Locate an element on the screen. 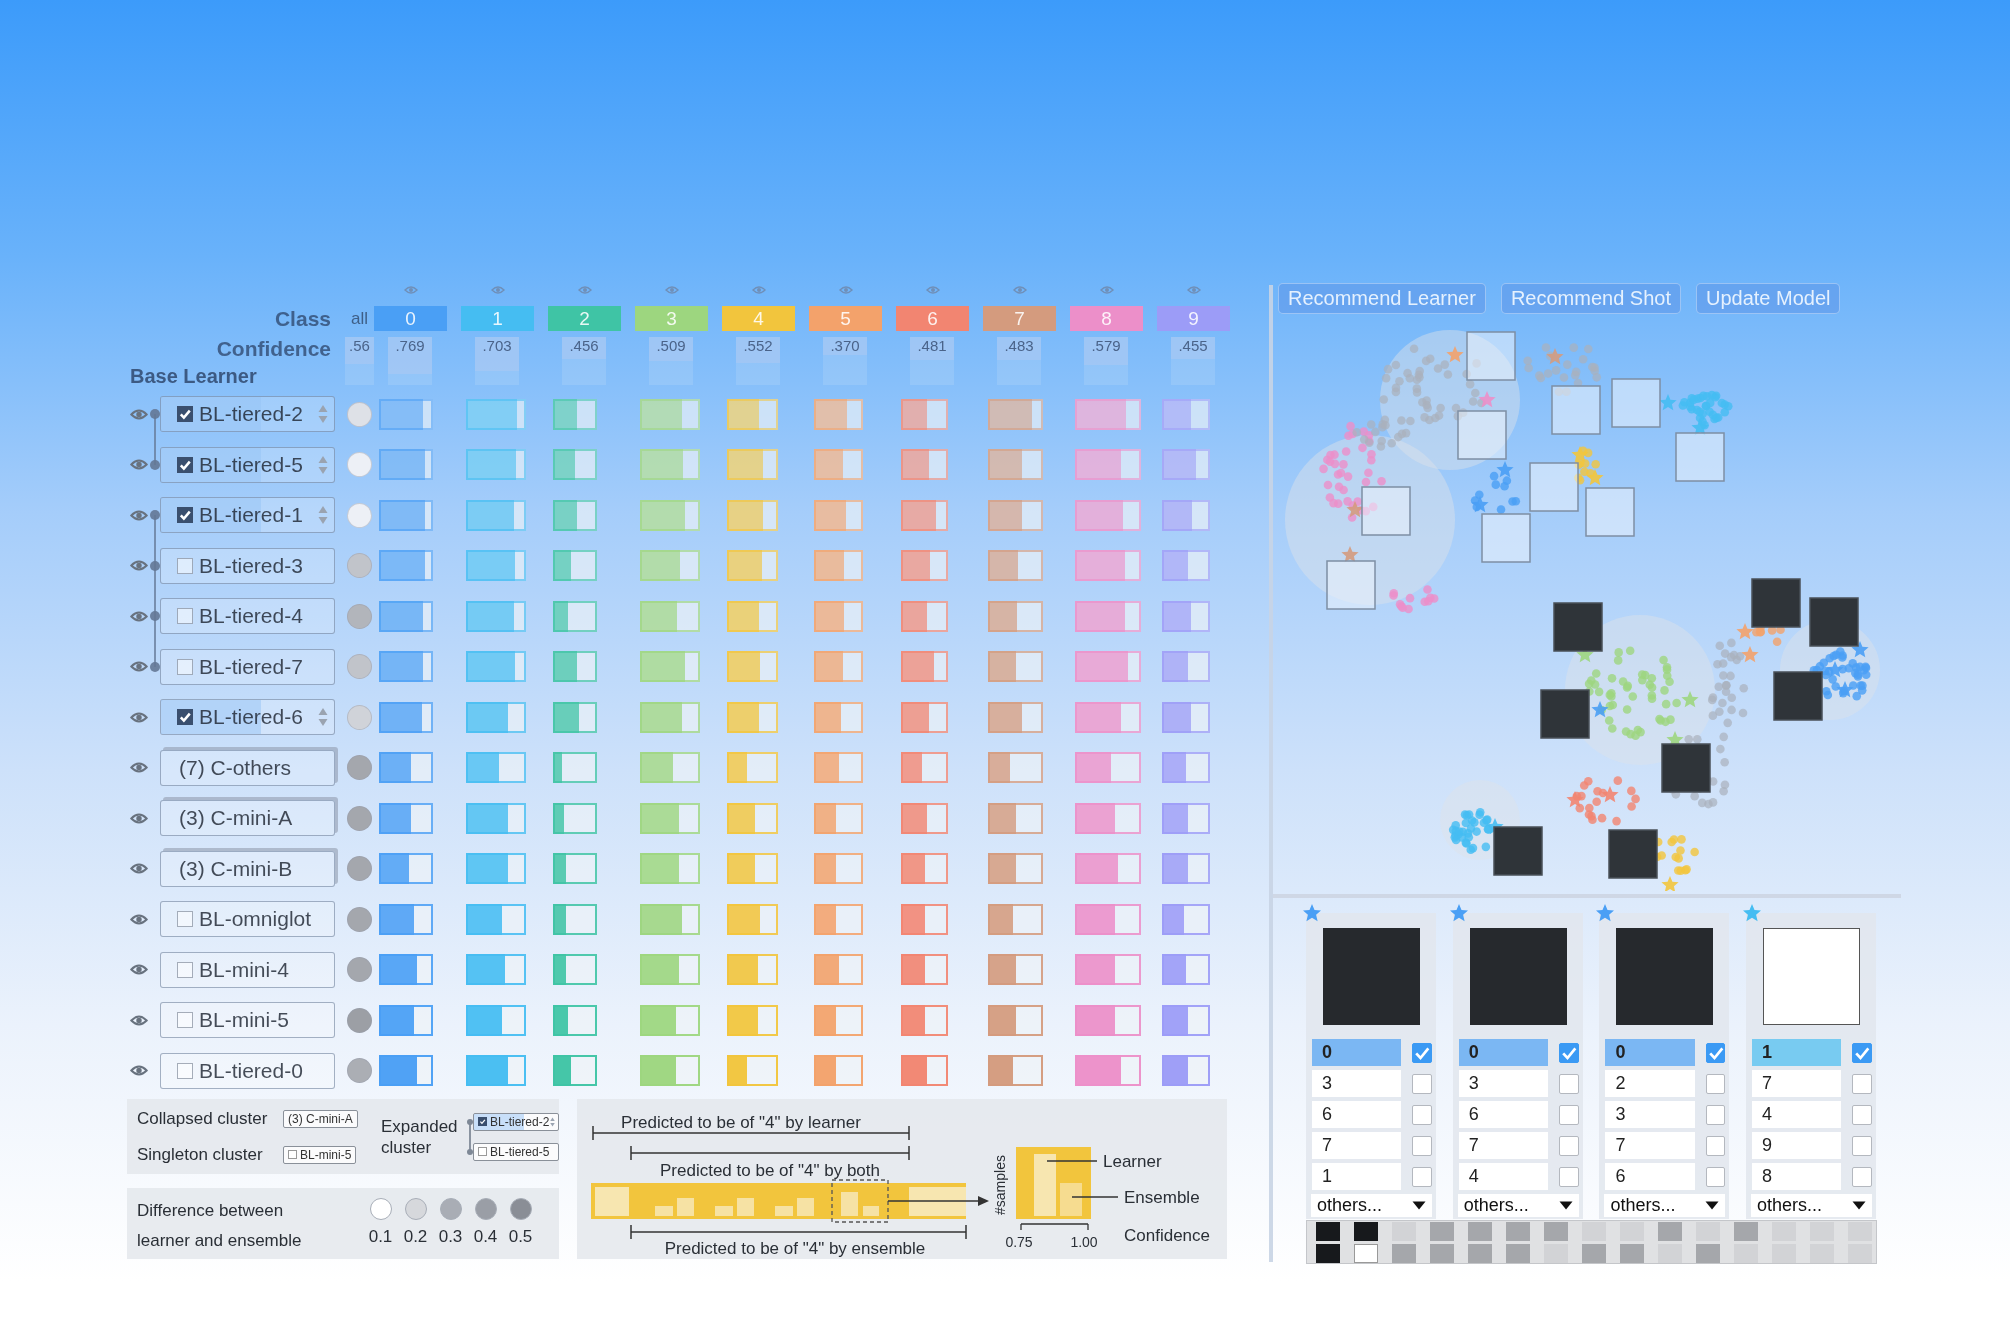 This screenshot has height=1340, width=2010. learner-item: BL-tiered-6 is located at coordinates (247, 717).